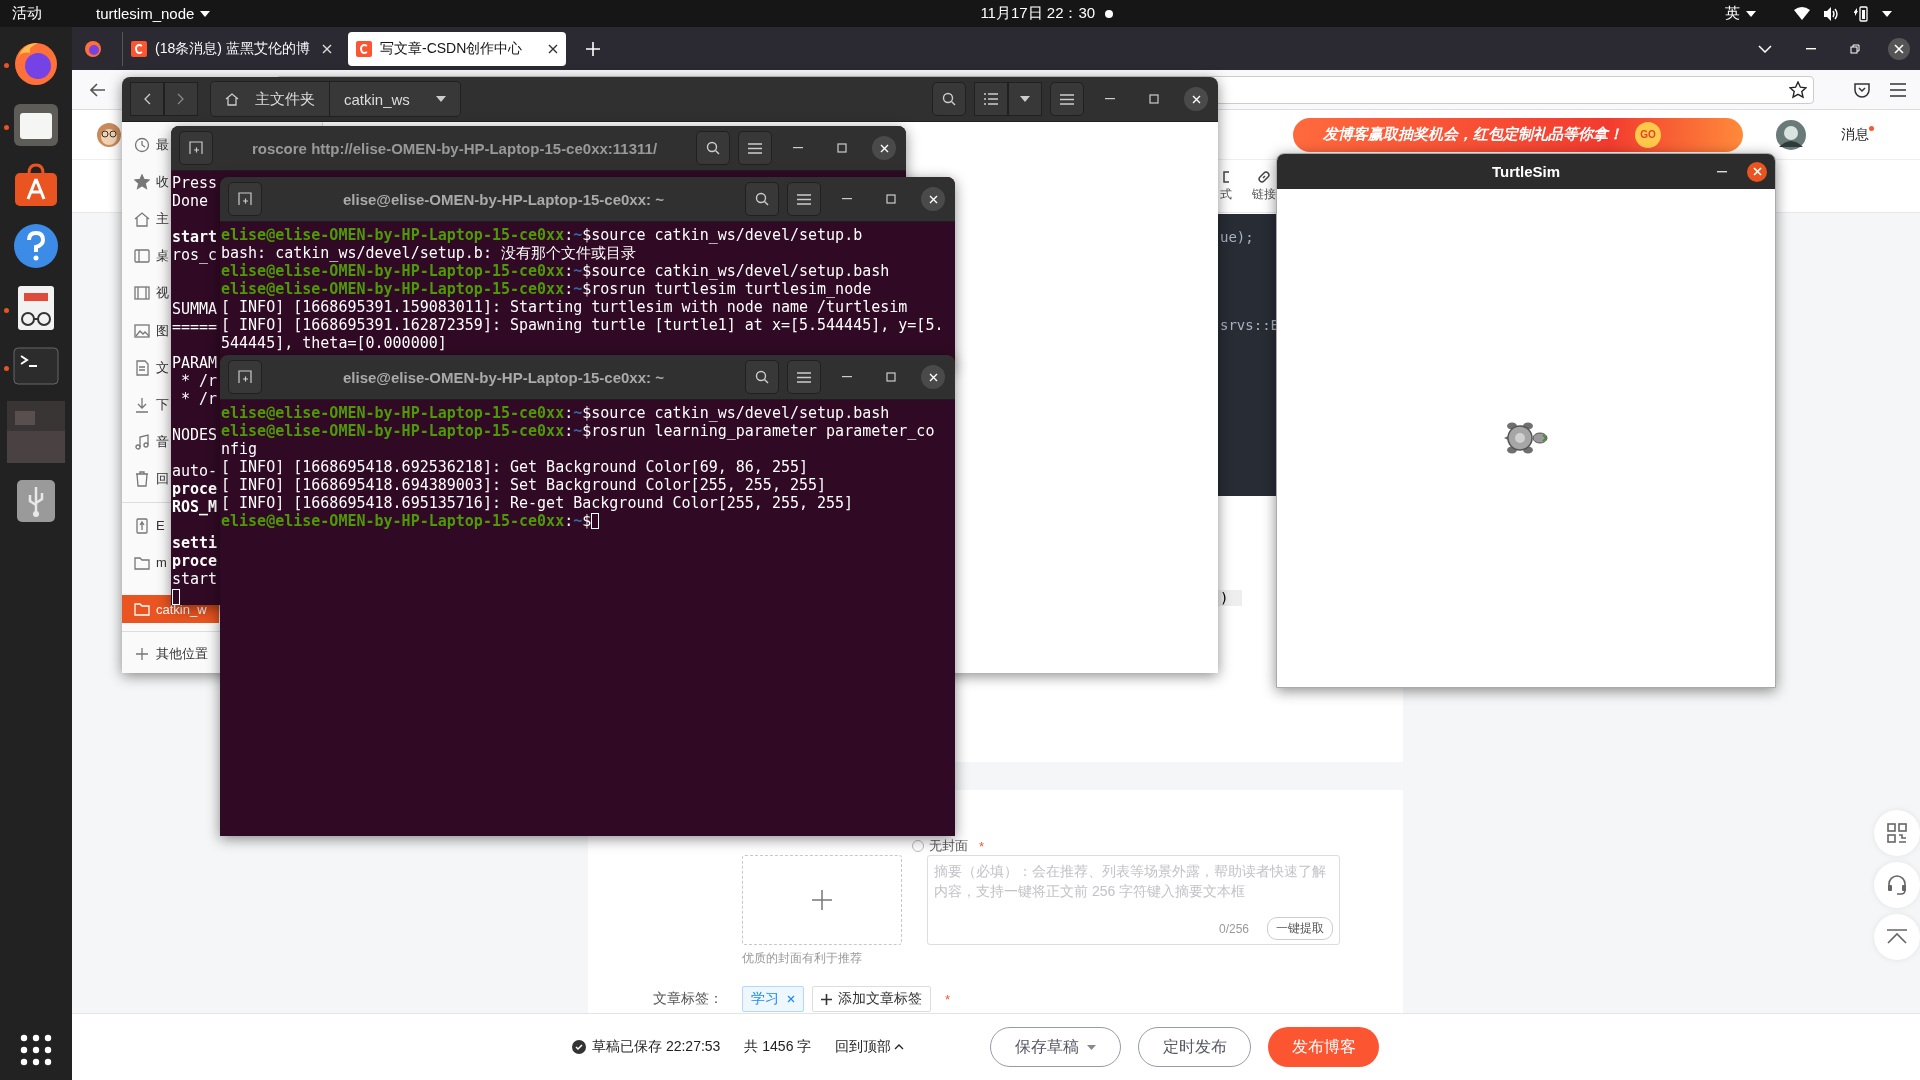  What do you see at coordinates (542, 235) in the screenshot?
I see `terminal-line: elise@elise-OMEN-by-HP-Laptop-15-ce0xx:~$source catkin_ws/devel/setup.b` at bounding box center [542, 235].